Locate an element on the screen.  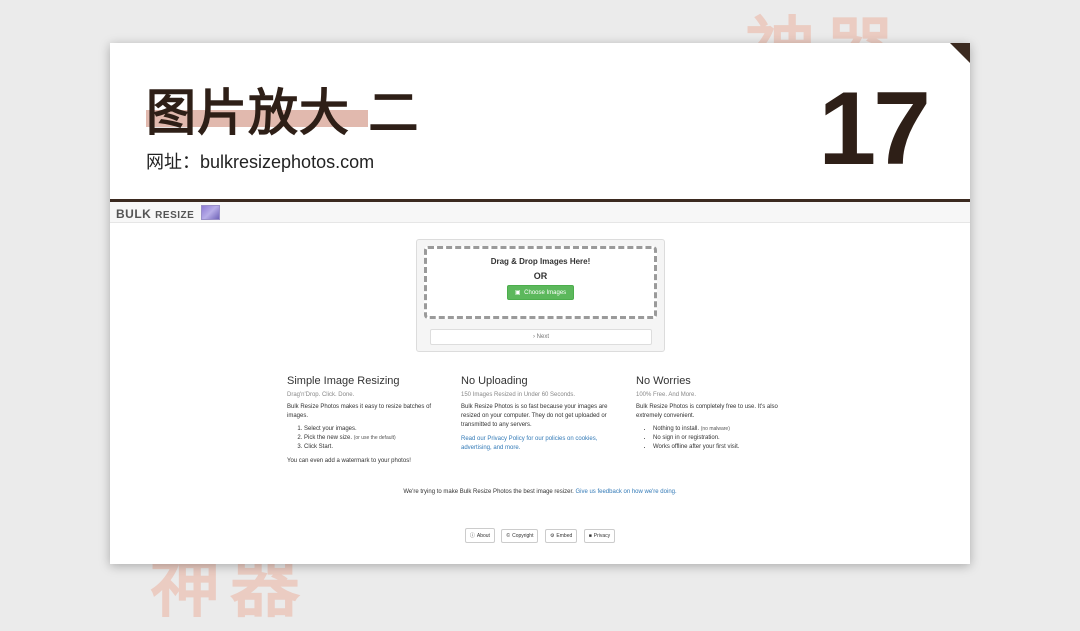
column-heading: No Worries is located at coordinates (663, 381).